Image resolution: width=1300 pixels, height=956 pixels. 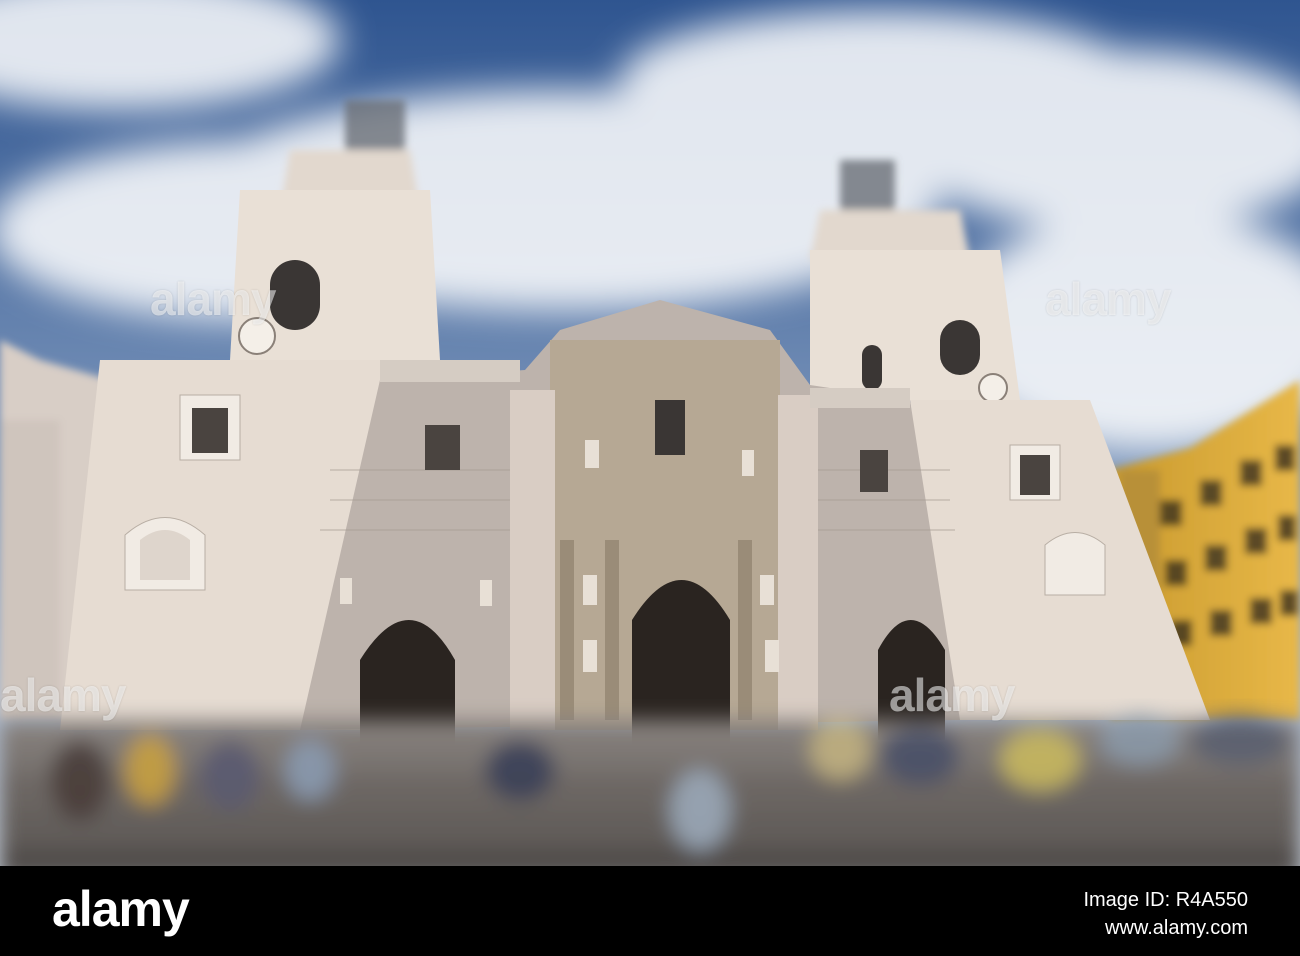 I want to click on brand-logo: alamy, so click(x=121, y=909).